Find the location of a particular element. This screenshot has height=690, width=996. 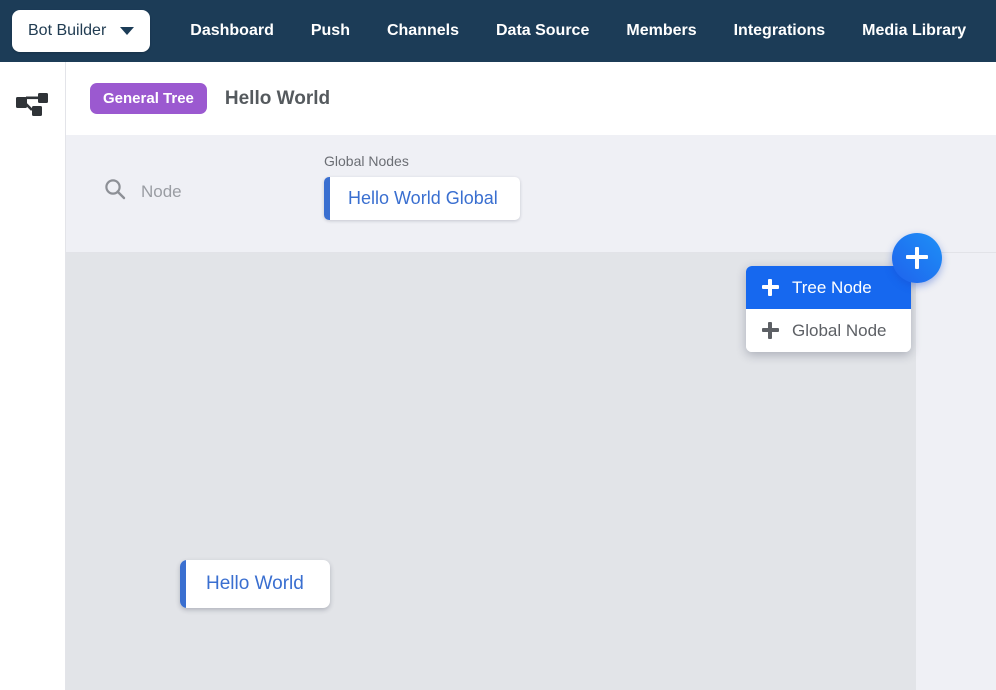

nav-item-dashboard: Dashboard is located at coordinates (232, 31).